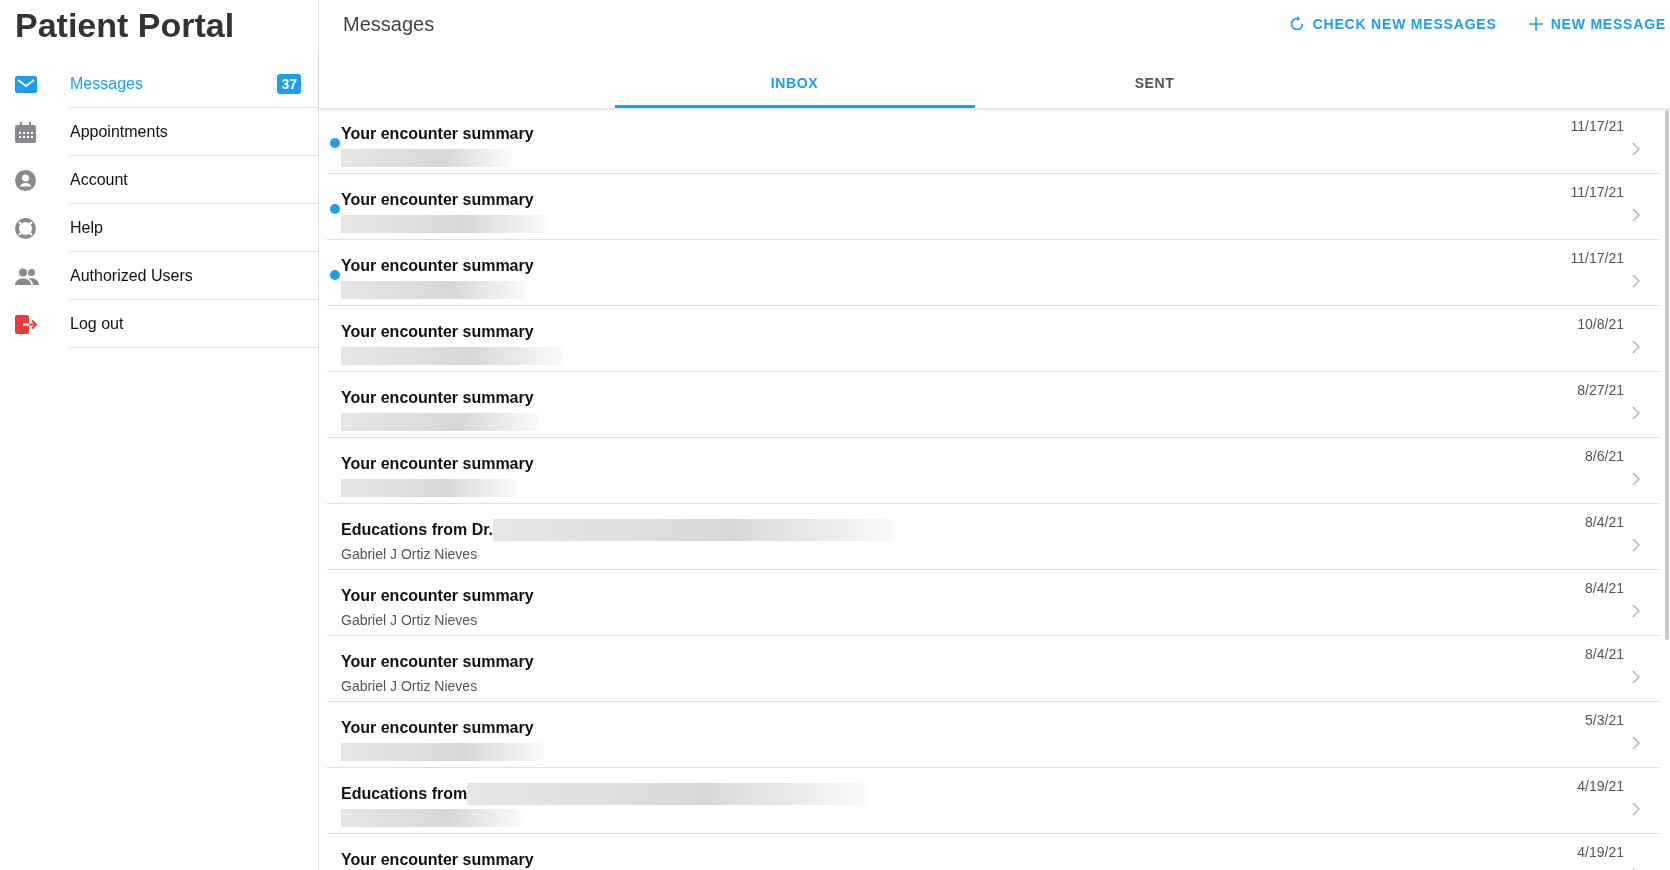 This screenshot has height=870, width=1670. Describe the element at coordinates (993, 339) in the screenshot. I see `message-row: Your encounter summary 10/8/21` at that location.